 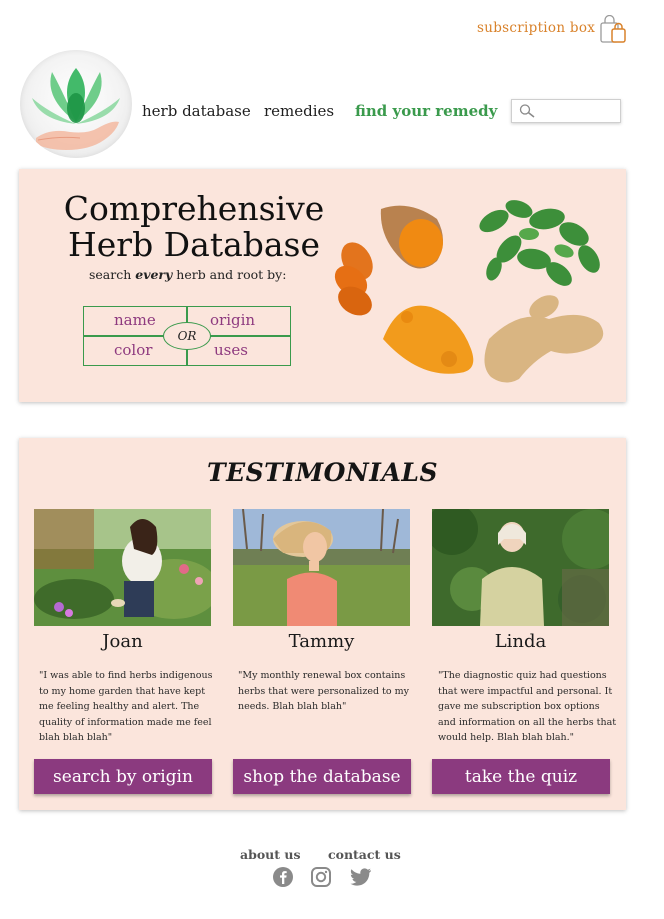 I want to click on nav-find-your-remedy: find your remedy, so click(x=426, y=111).